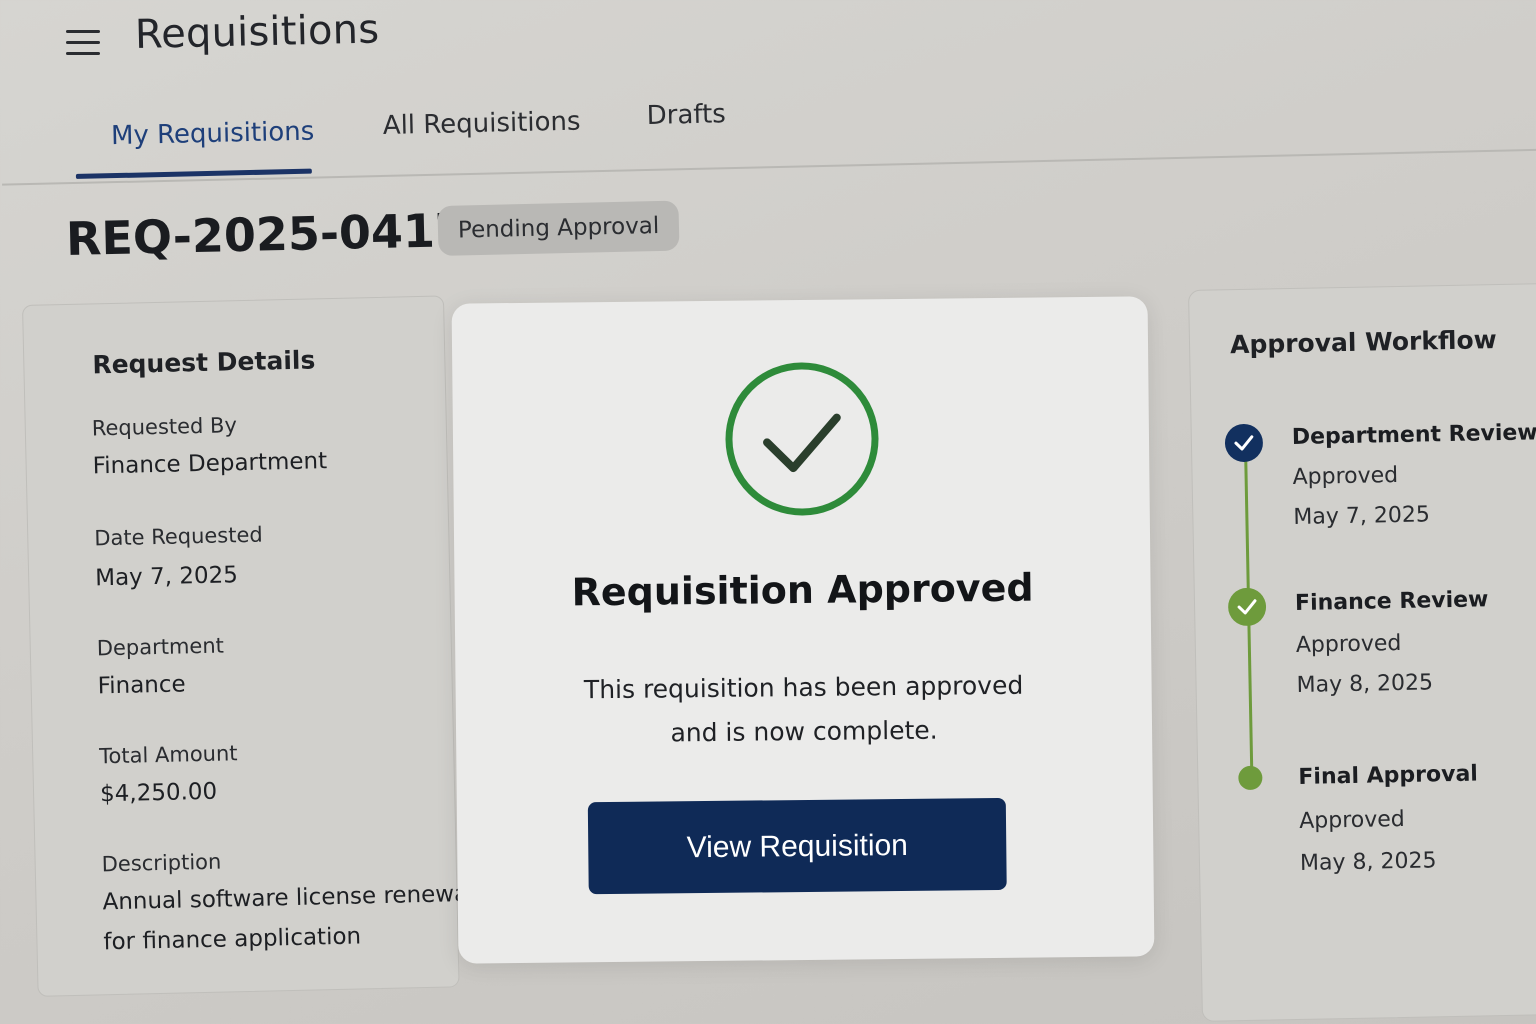  I want to click on check-circle-icon, so click(802, 439).